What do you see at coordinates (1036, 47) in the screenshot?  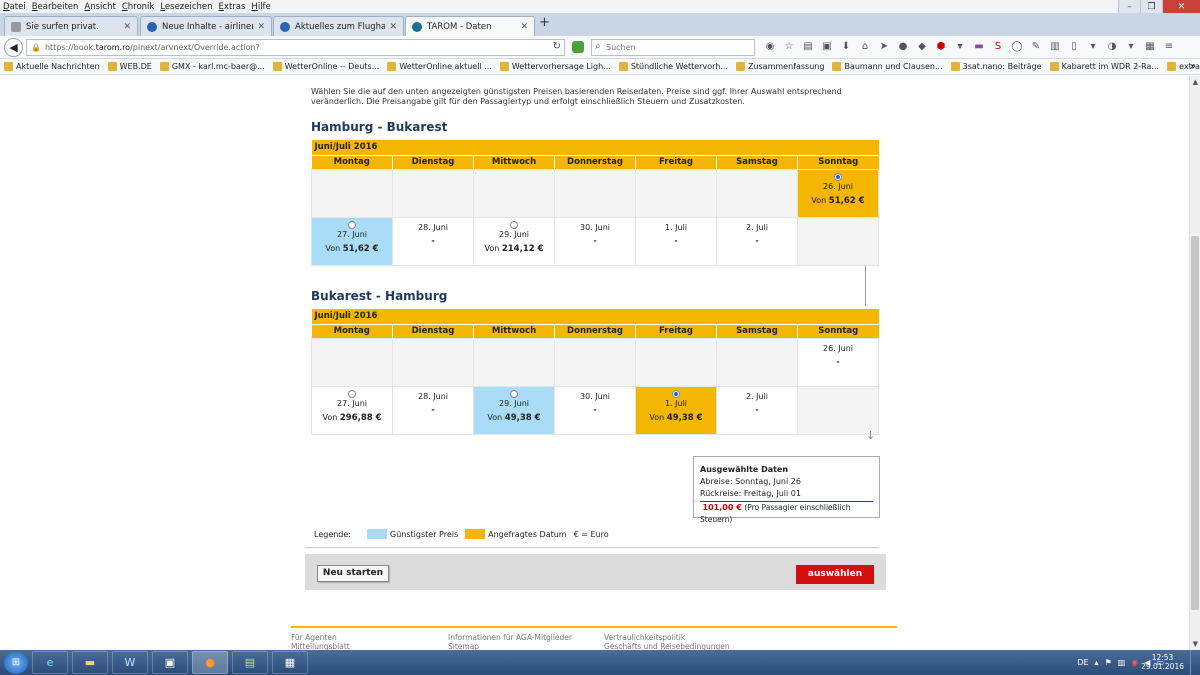 I see `addon-icon: ✎` at bounding box center [1036, 47].